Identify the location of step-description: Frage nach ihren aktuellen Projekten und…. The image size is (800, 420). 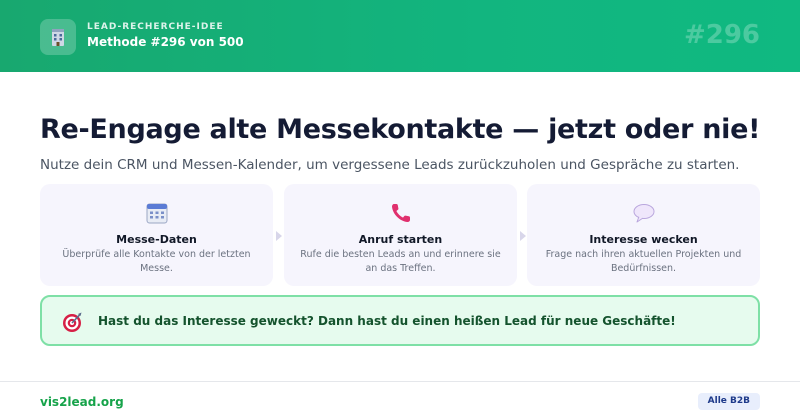
(643, 261).